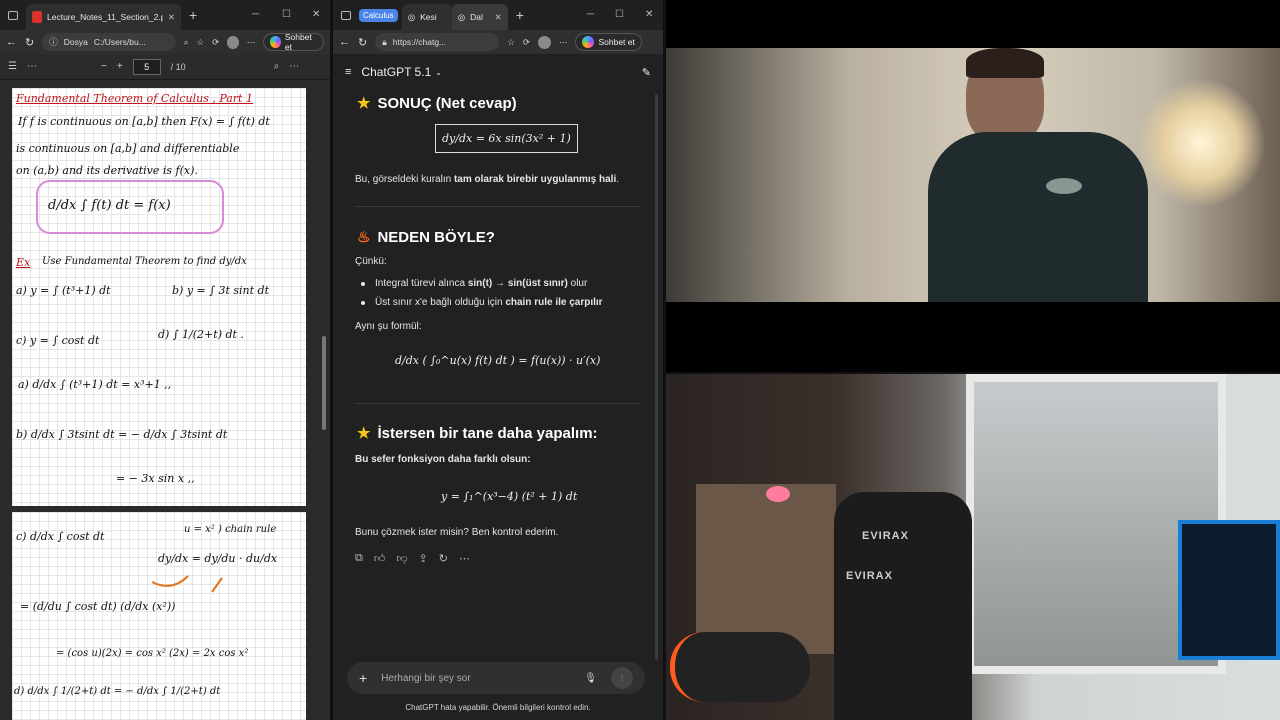 This screenshot has height=720, width=1280. Describe the element at coordinates (324, 383) in the screenshot. I see `pdf-scrollbar` at that location.